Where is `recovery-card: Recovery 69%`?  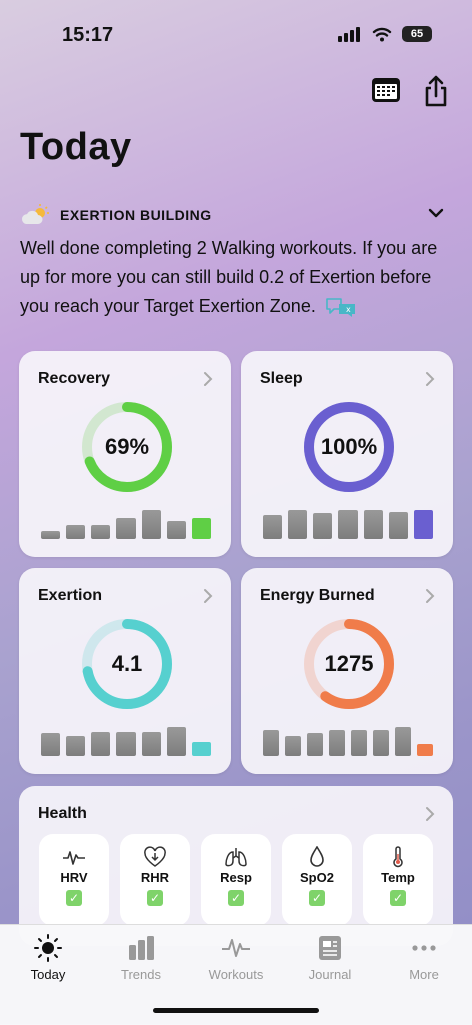 recovery-card: Recovery 69% is located at coordinates (125, 454).